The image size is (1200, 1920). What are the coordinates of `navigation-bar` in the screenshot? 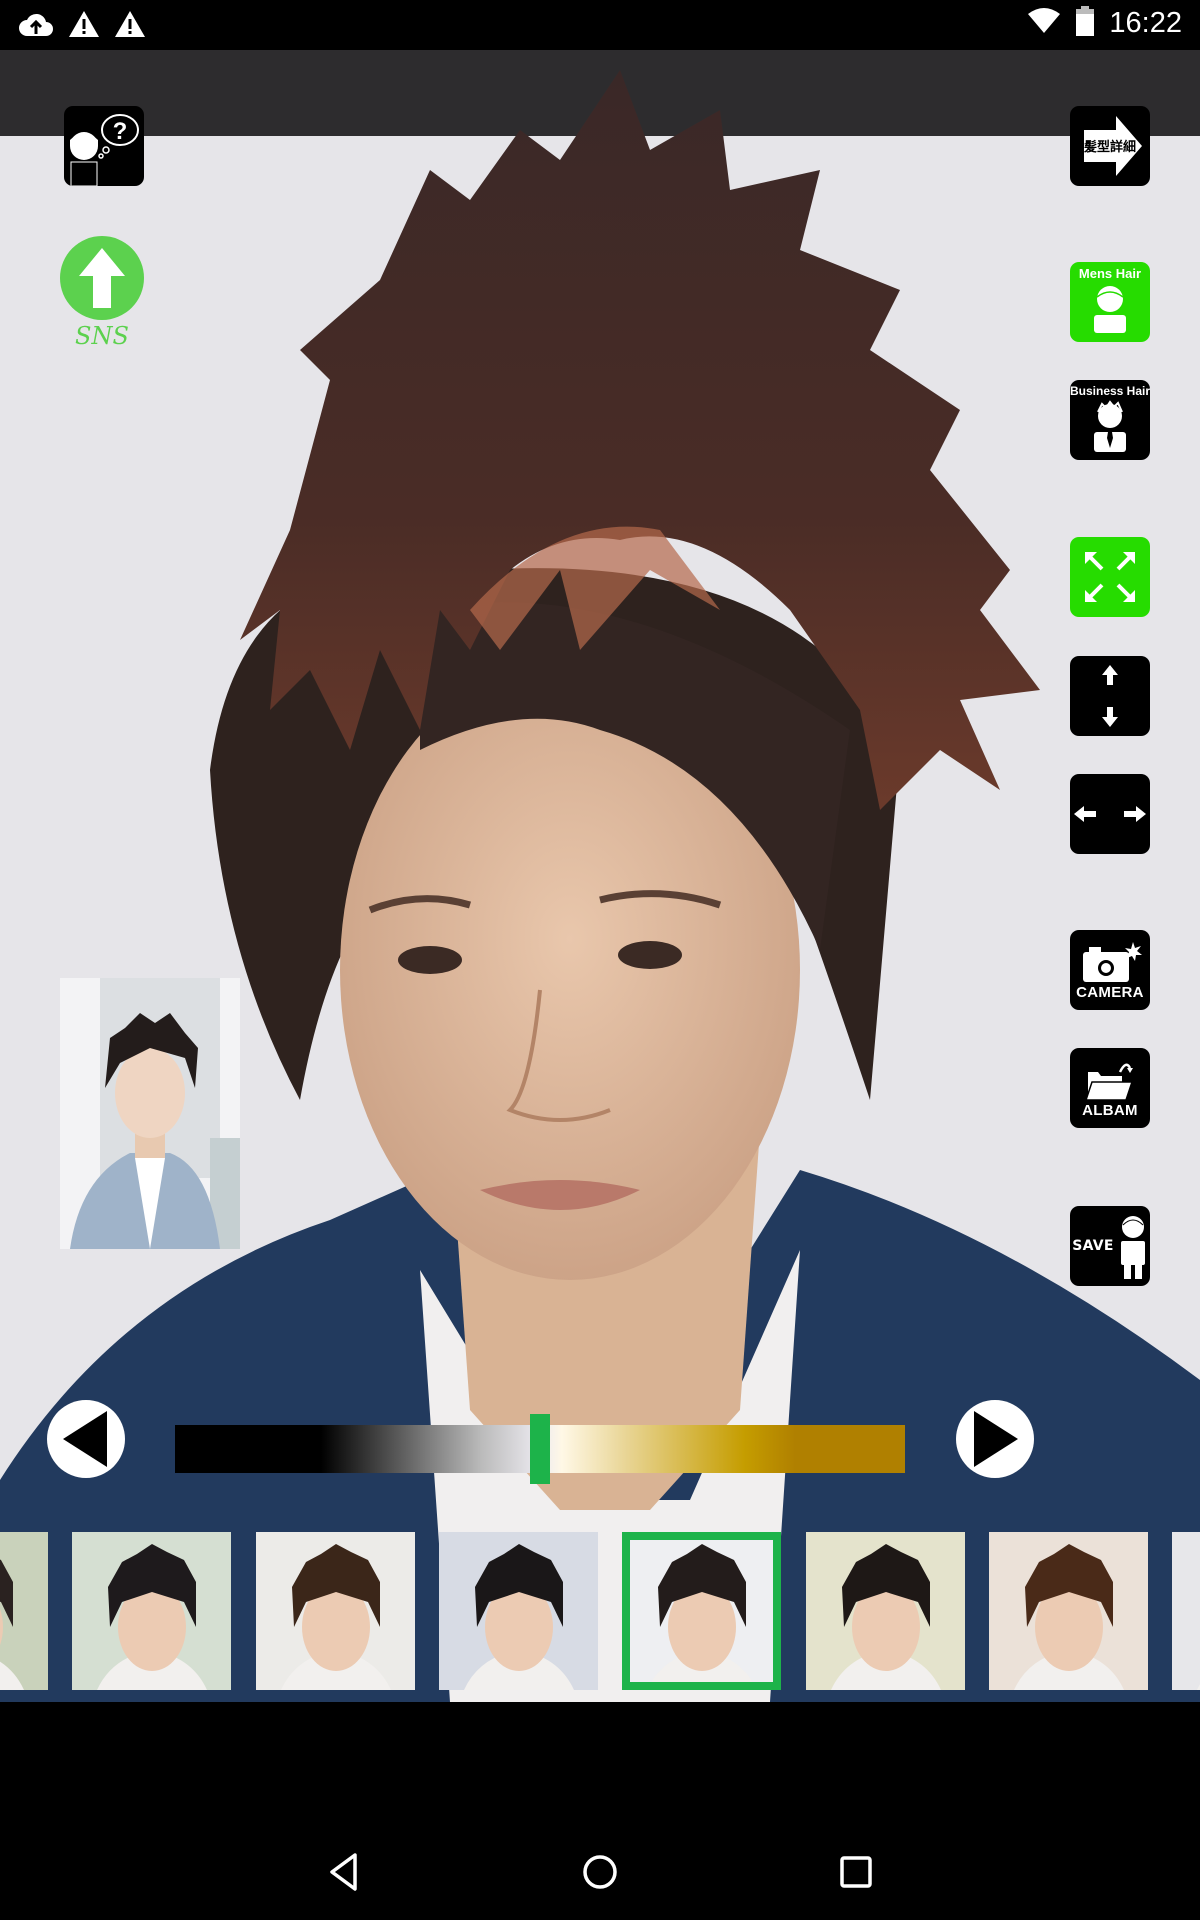 It's located at (600, 1811).